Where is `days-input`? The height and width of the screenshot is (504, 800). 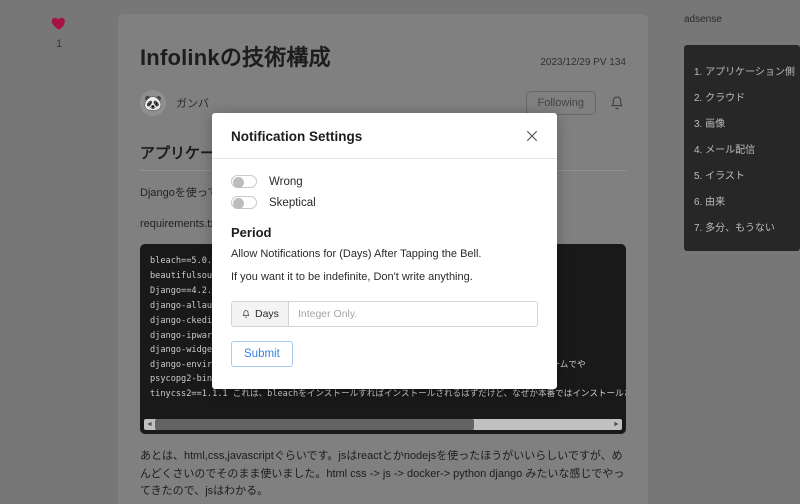 days-input is located at coordinates (412, 314).